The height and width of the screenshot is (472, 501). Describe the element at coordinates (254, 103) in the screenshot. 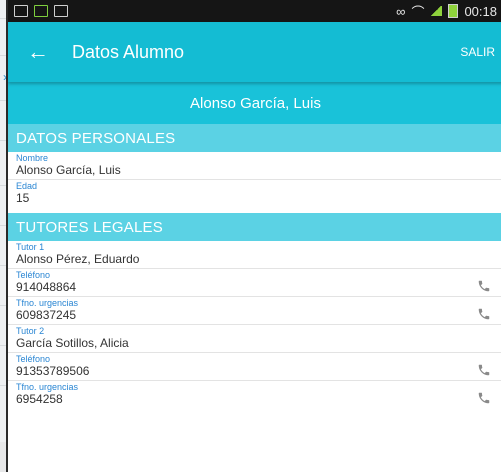

I see `student-name-banner: Alonso García, Luis` at that location.